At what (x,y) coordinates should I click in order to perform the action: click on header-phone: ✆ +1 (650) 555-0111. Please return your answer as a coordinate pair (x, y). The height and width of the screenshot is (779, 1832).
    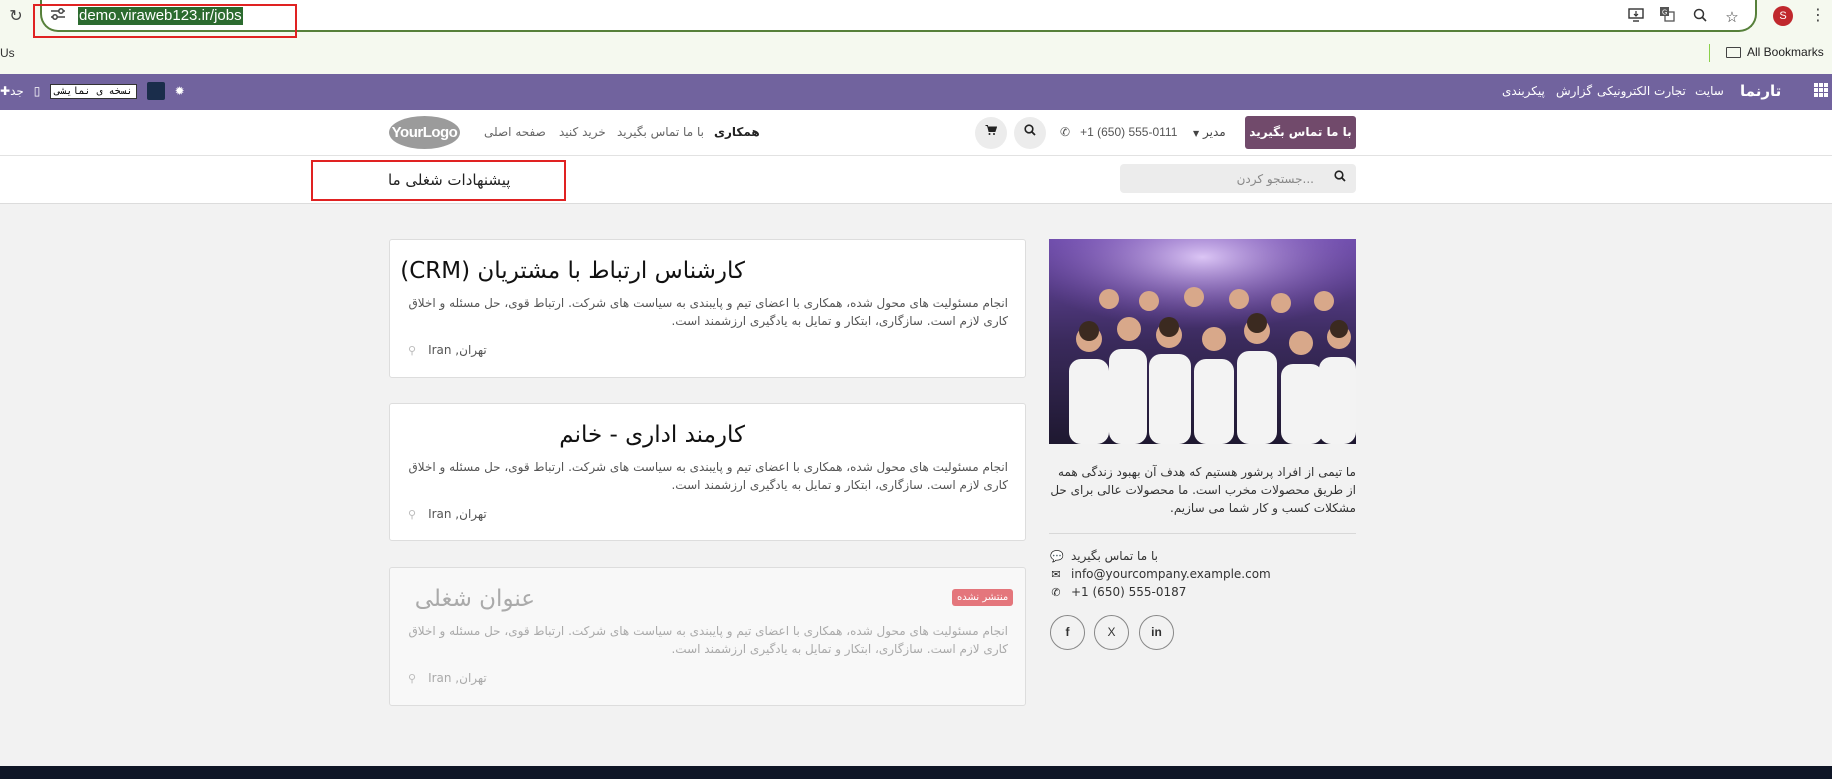
    Looking at the image, I should click on (1118, 132).